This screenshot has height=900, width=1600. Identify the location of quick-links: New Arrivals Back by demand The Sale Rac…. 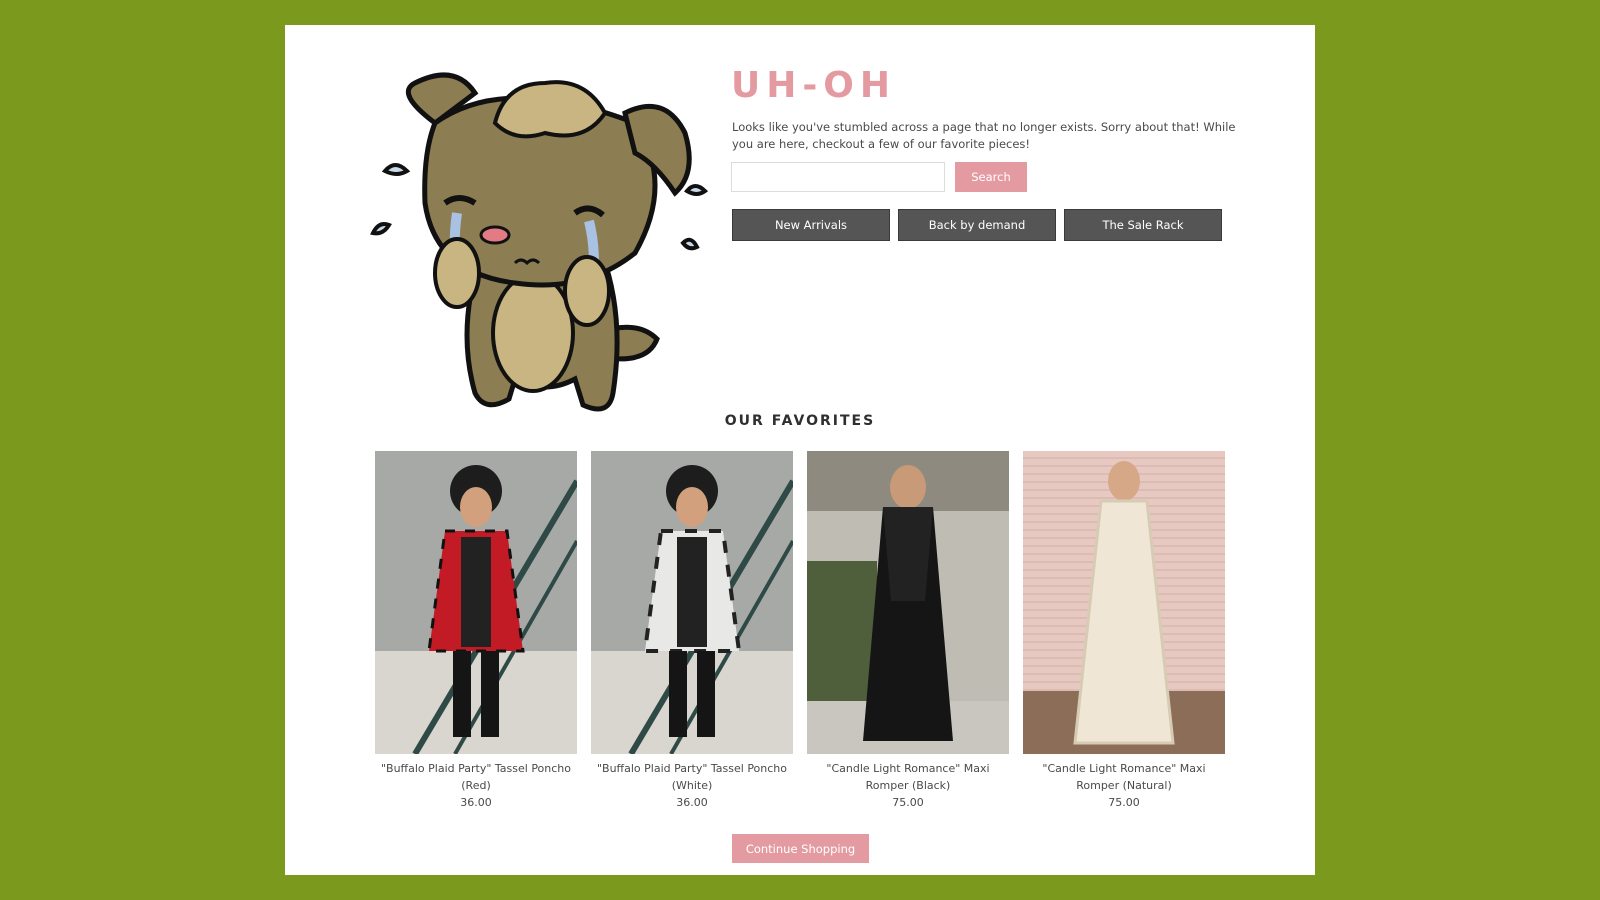
(977, 225).